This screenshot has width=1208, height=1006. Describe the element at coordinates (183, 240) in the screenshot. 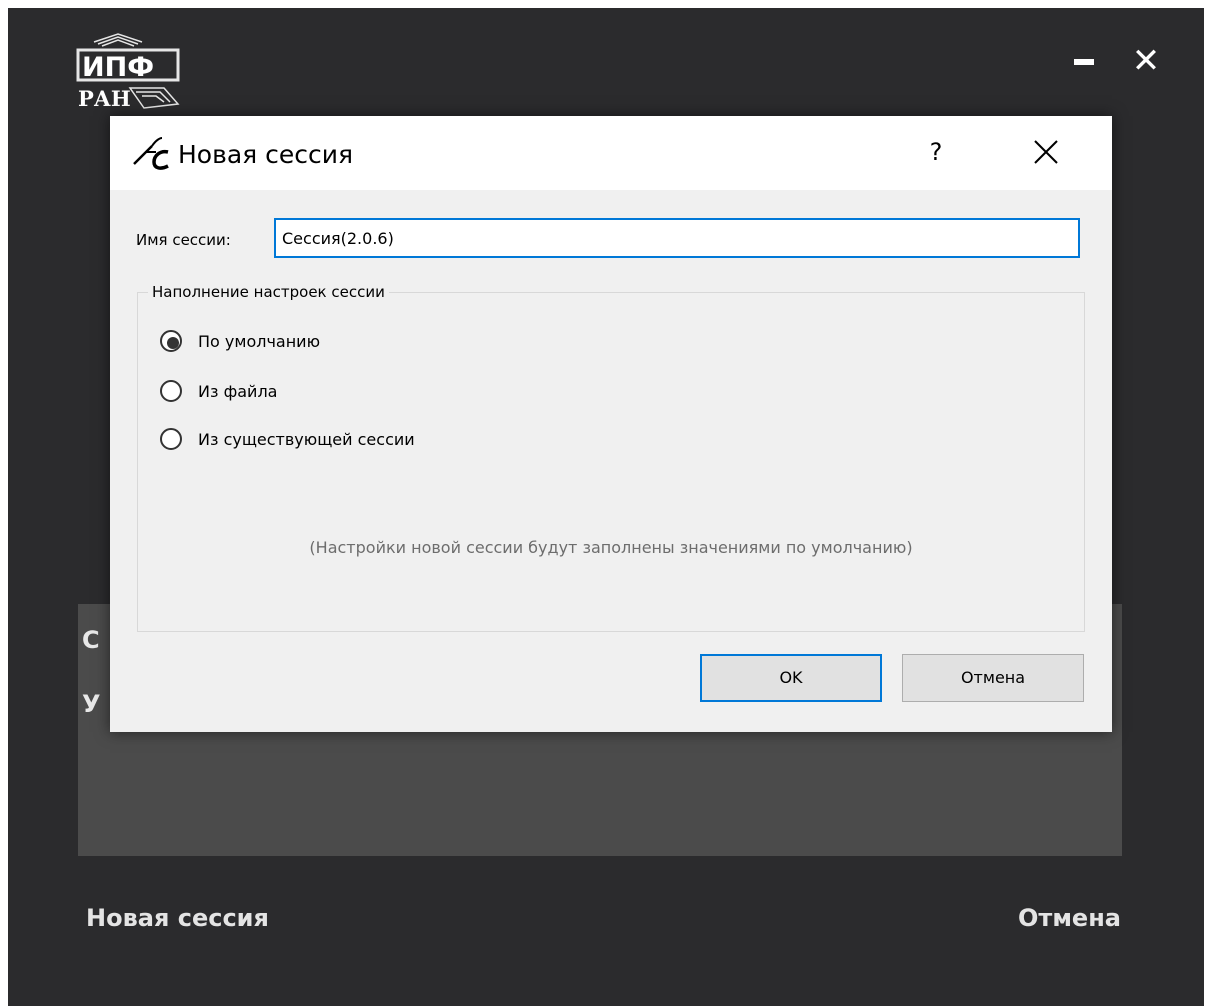

I see `session-name-label: Имя сессии:` at that location.